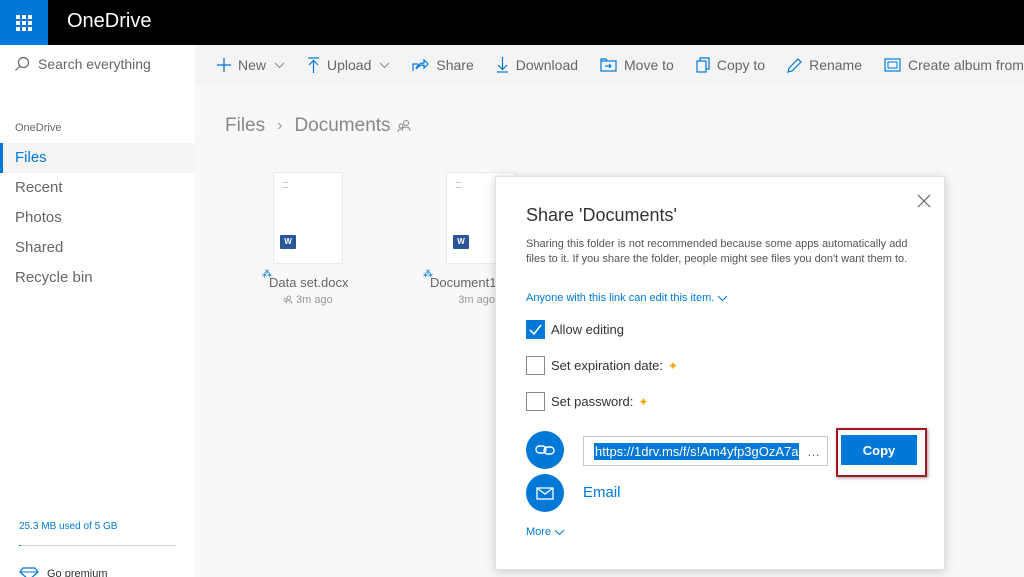  What do you see at coordinates (462, 282) in the screenshot?
I see `file-name: Document1` at bounding box center [462, 282].